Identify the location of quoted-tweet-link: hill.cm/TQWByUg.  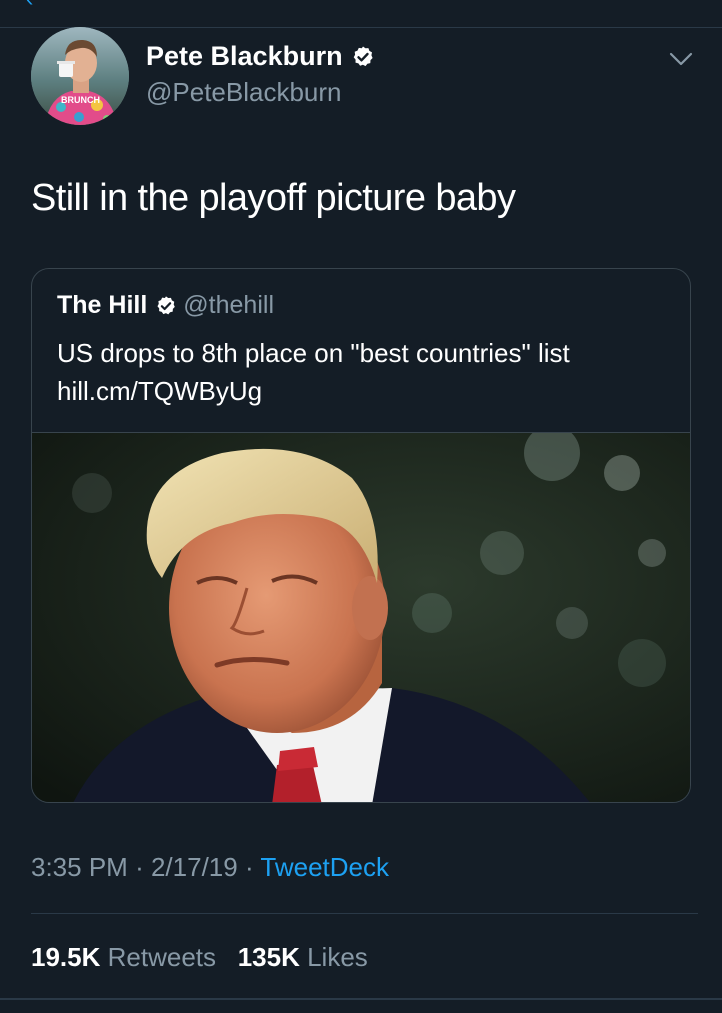
(159, 391).